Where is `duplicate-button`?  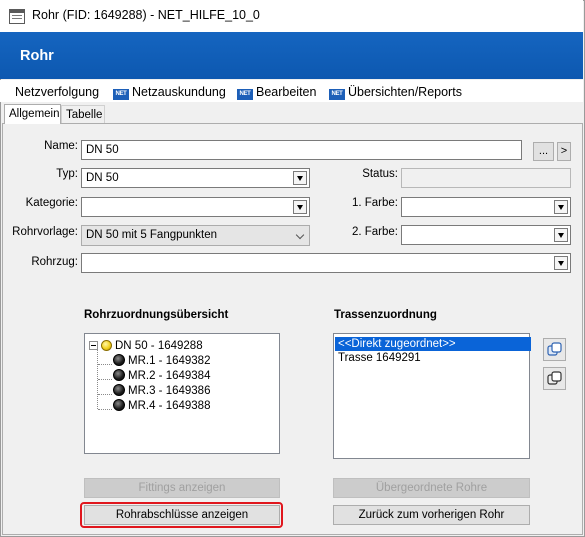 duplicate-button is located at coordinates (554, 378).